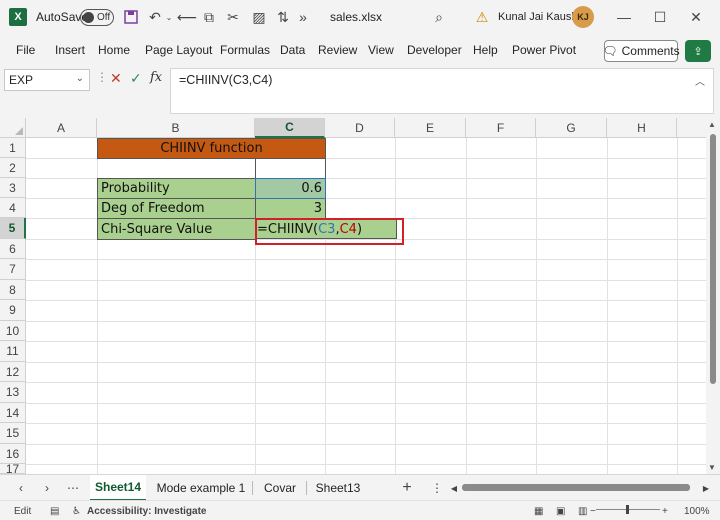  What do you see at coordinates (290, 208) in the screenshot?
I see `cell-c4-degrees: 3` at bounding box center [290, 208].